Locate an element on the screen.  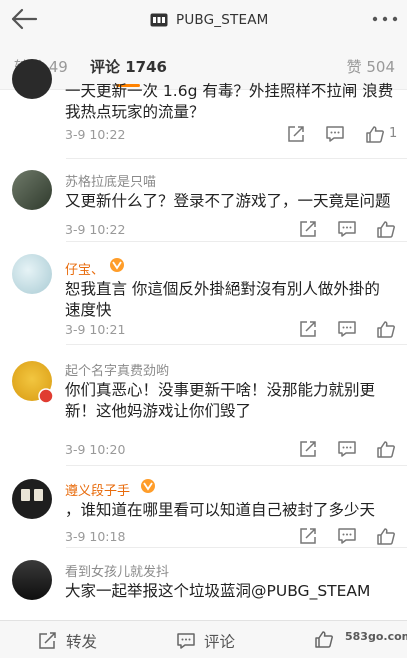
comment-item: 遵义段子手 ，谁知道在哪里看可以知道自己被封了多少天 3-9 10:18 is located at coordinates (203, 507).